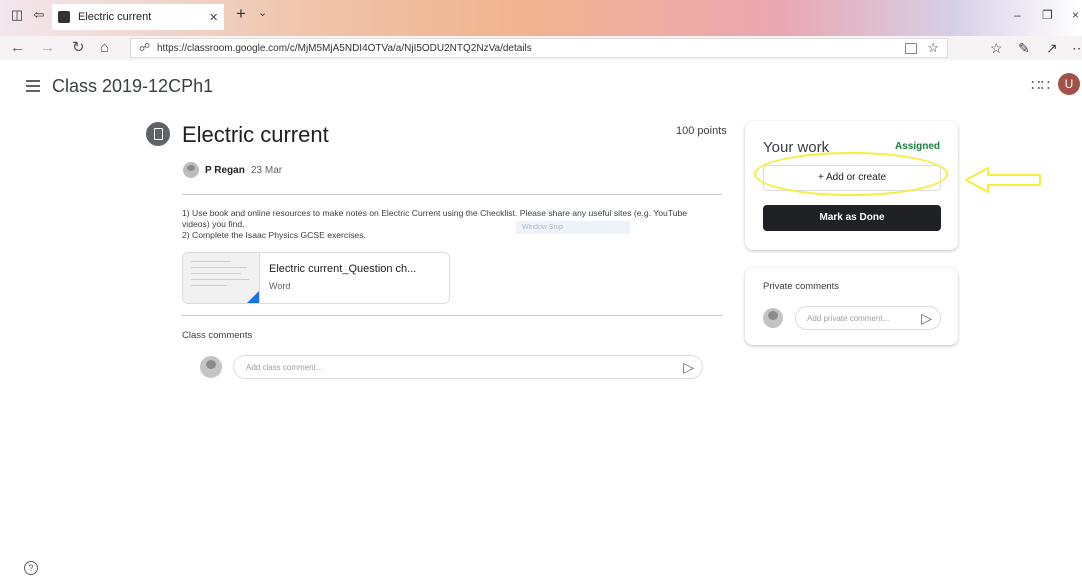  Describe the element at coordinates (1003, 180) in the screenshot. I see `pointer-arrow-icon` at that location.